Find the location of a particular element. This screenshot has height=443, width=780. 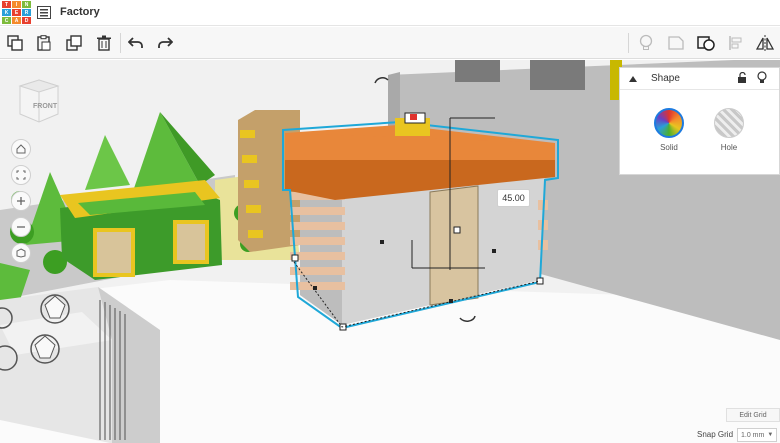

mirror-icon is located at coordinates (765, 43).